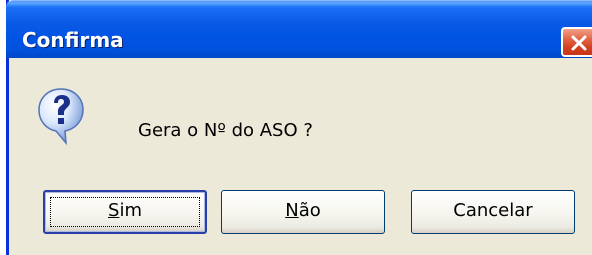  What do you see at coordinates (61, 117) in the screenshot?
I see `question-icon` at bounding box center [61, 117].